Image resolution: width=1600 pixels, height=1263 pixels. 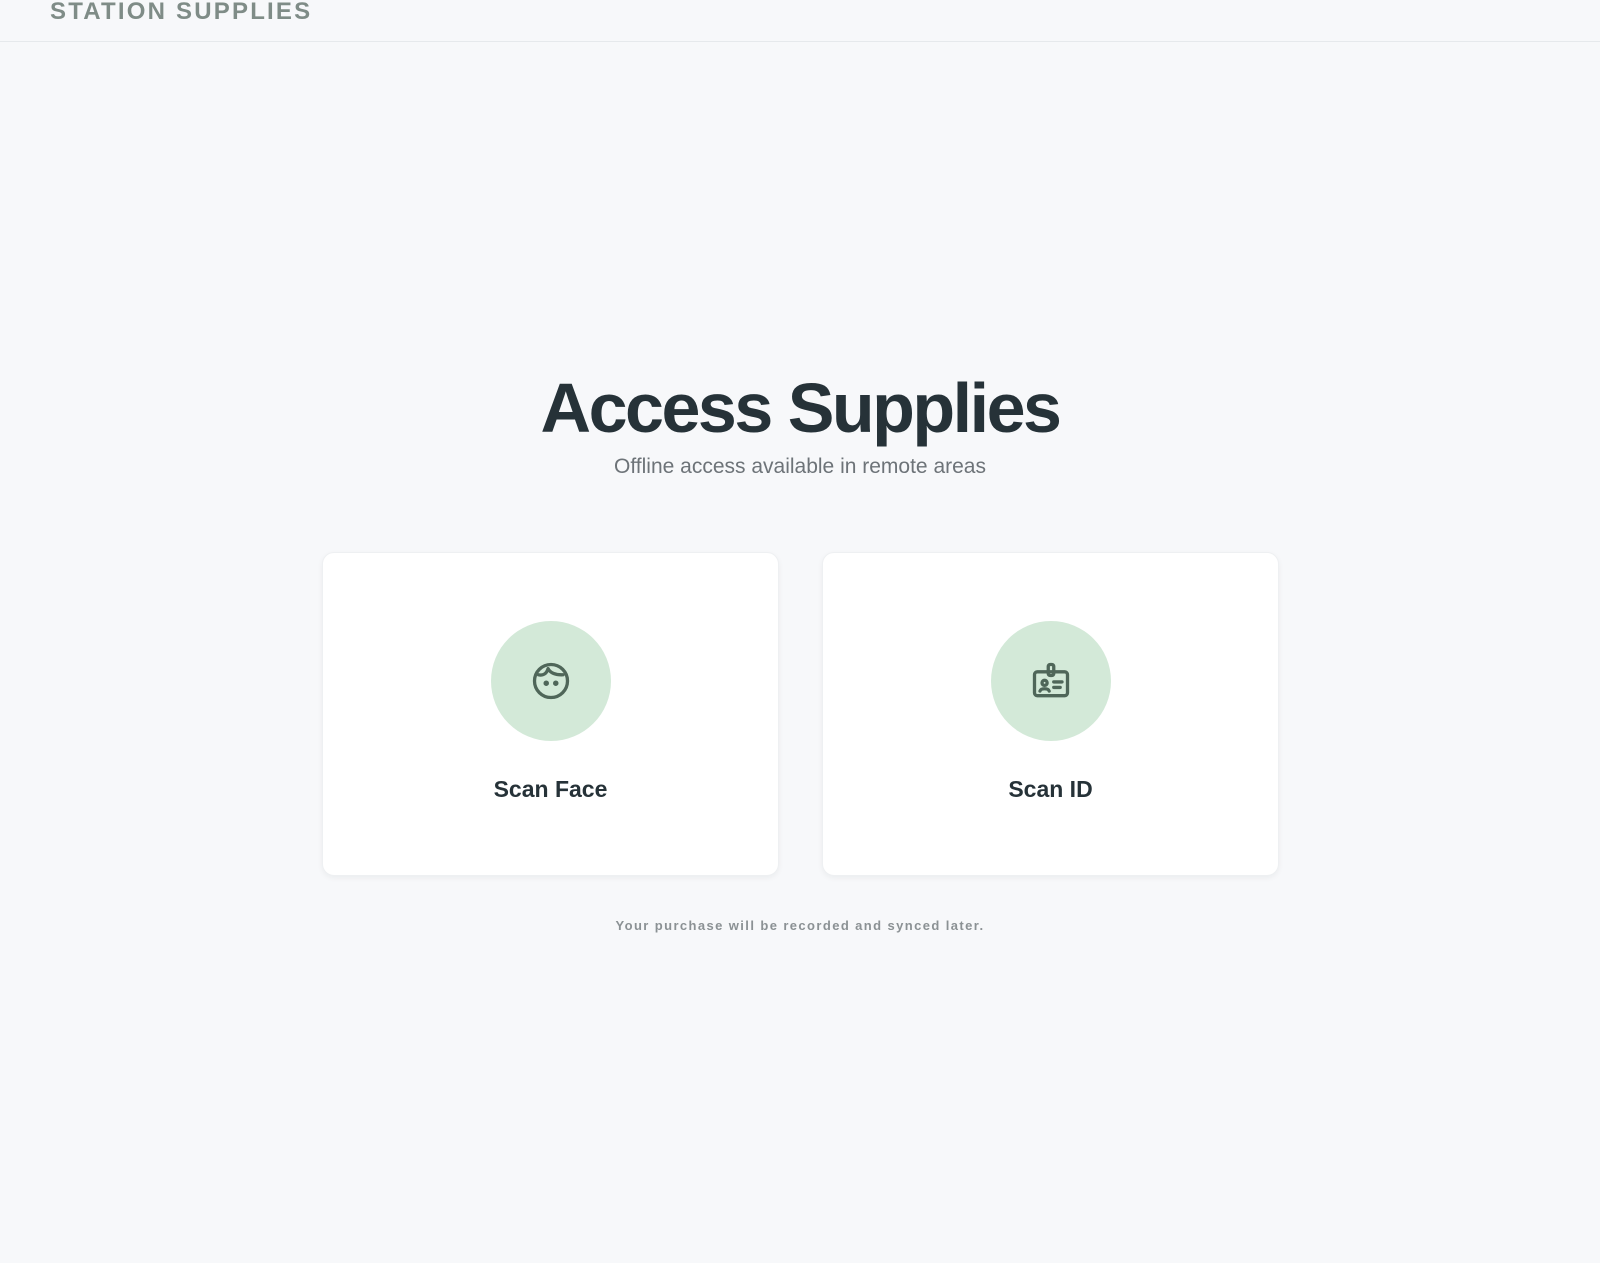 I want to click on scan-face-card: Scan Face, so click(x=550, y=714).